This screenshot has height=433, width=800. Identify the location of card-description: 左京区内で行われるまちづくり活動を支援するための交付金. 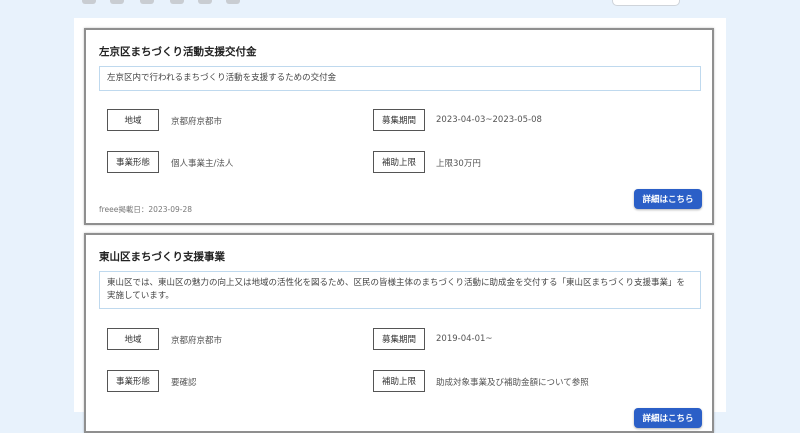
(400, 78).